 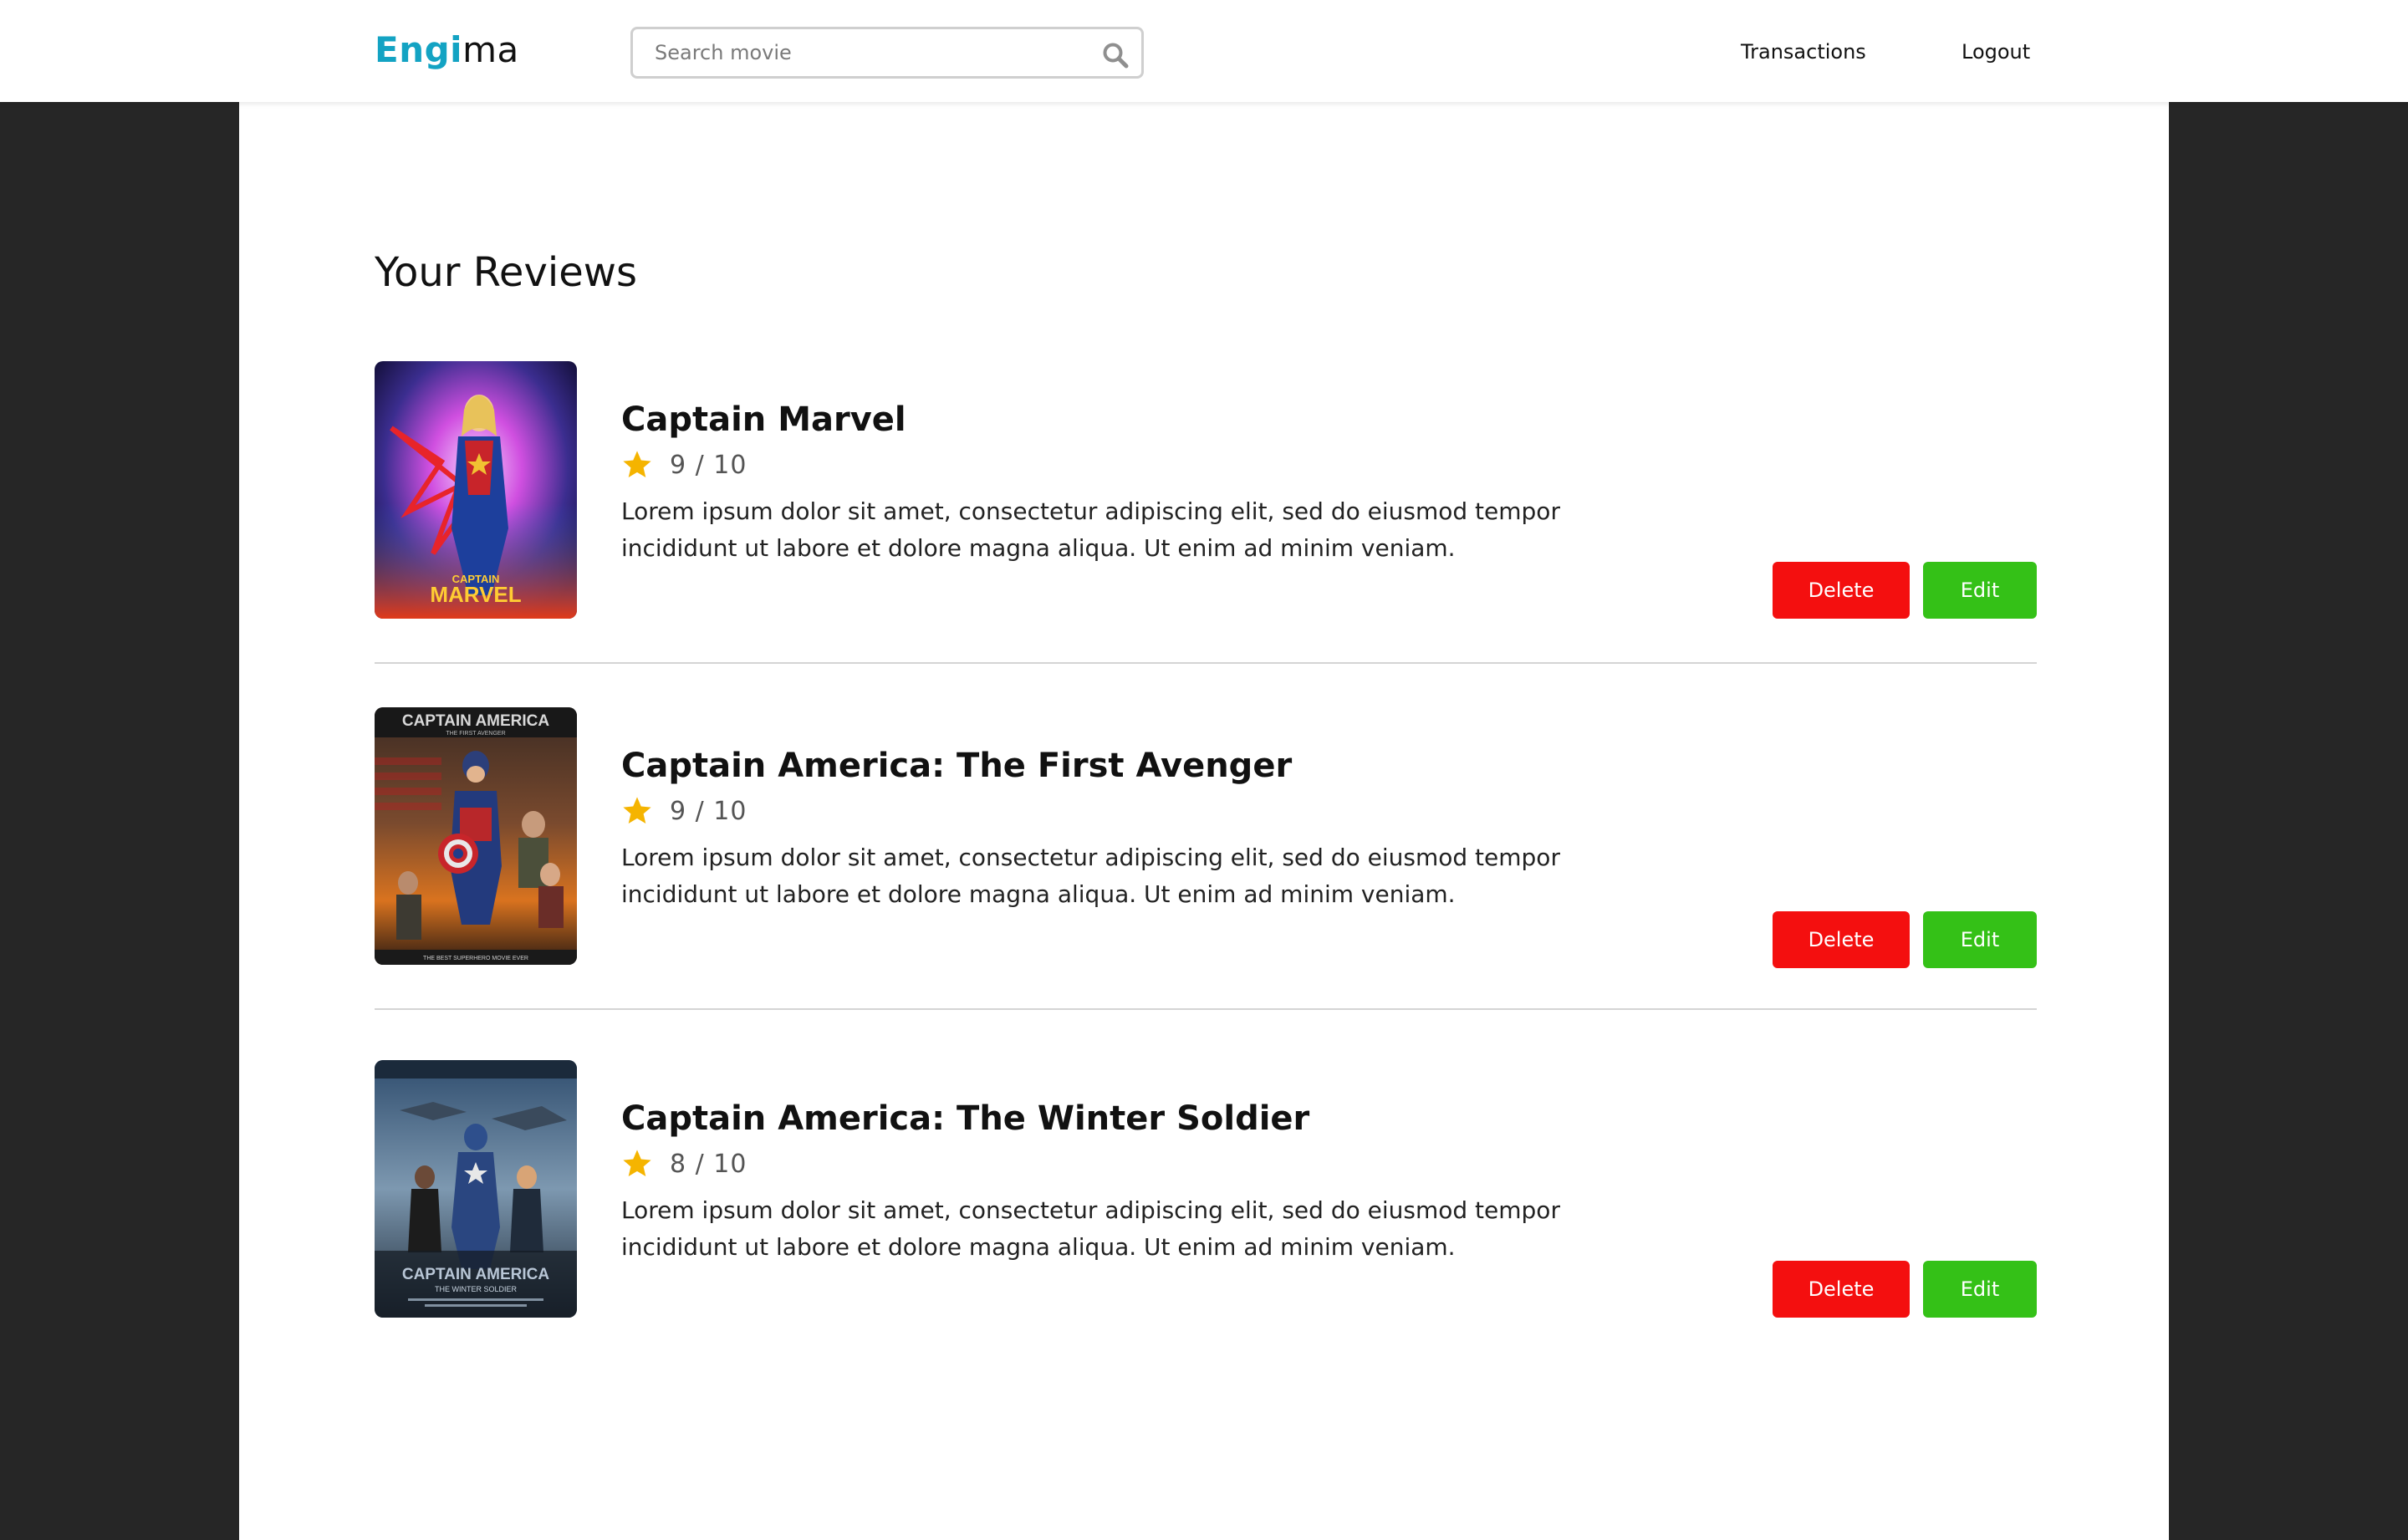 What do you see at coordinates (491, 49) in the screenshot?
I see `logo-rest: ma` at bounding box center [491, 49].